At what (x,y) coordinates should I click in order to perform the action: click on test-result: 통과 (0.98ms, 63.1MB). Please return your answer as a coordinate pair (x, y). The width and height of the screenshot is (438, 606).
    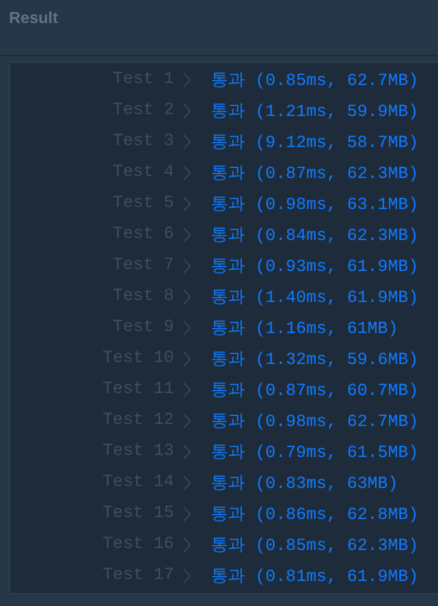
    Looking at the image, I should click on (314, 205).